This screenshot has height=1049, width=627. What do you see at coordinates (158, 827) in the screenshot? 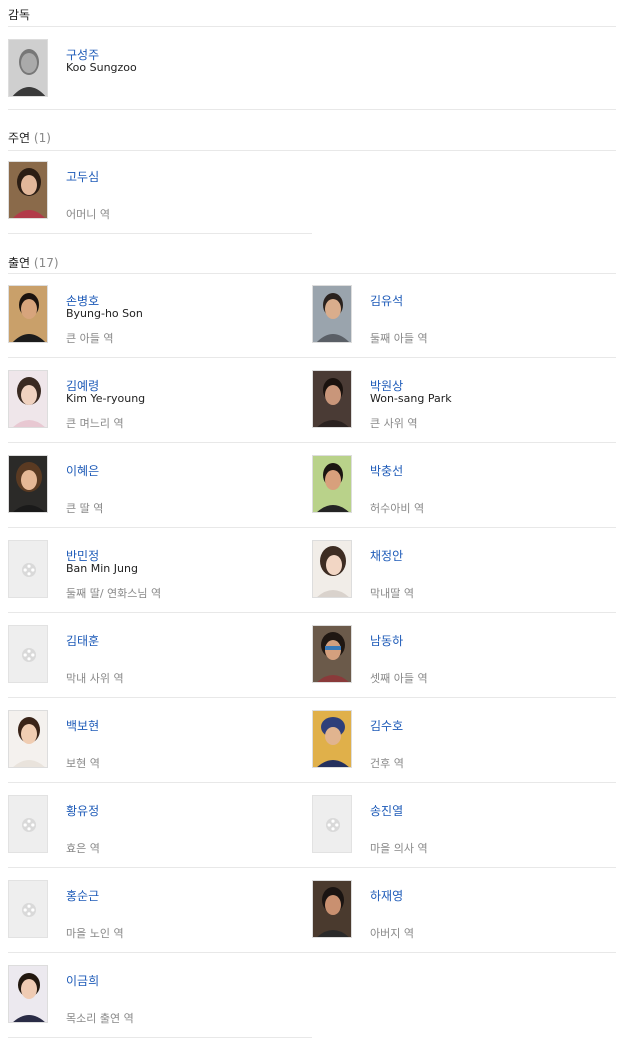
I see `cast-card: 황유정 효은 역` at bounding box center [158, 827].